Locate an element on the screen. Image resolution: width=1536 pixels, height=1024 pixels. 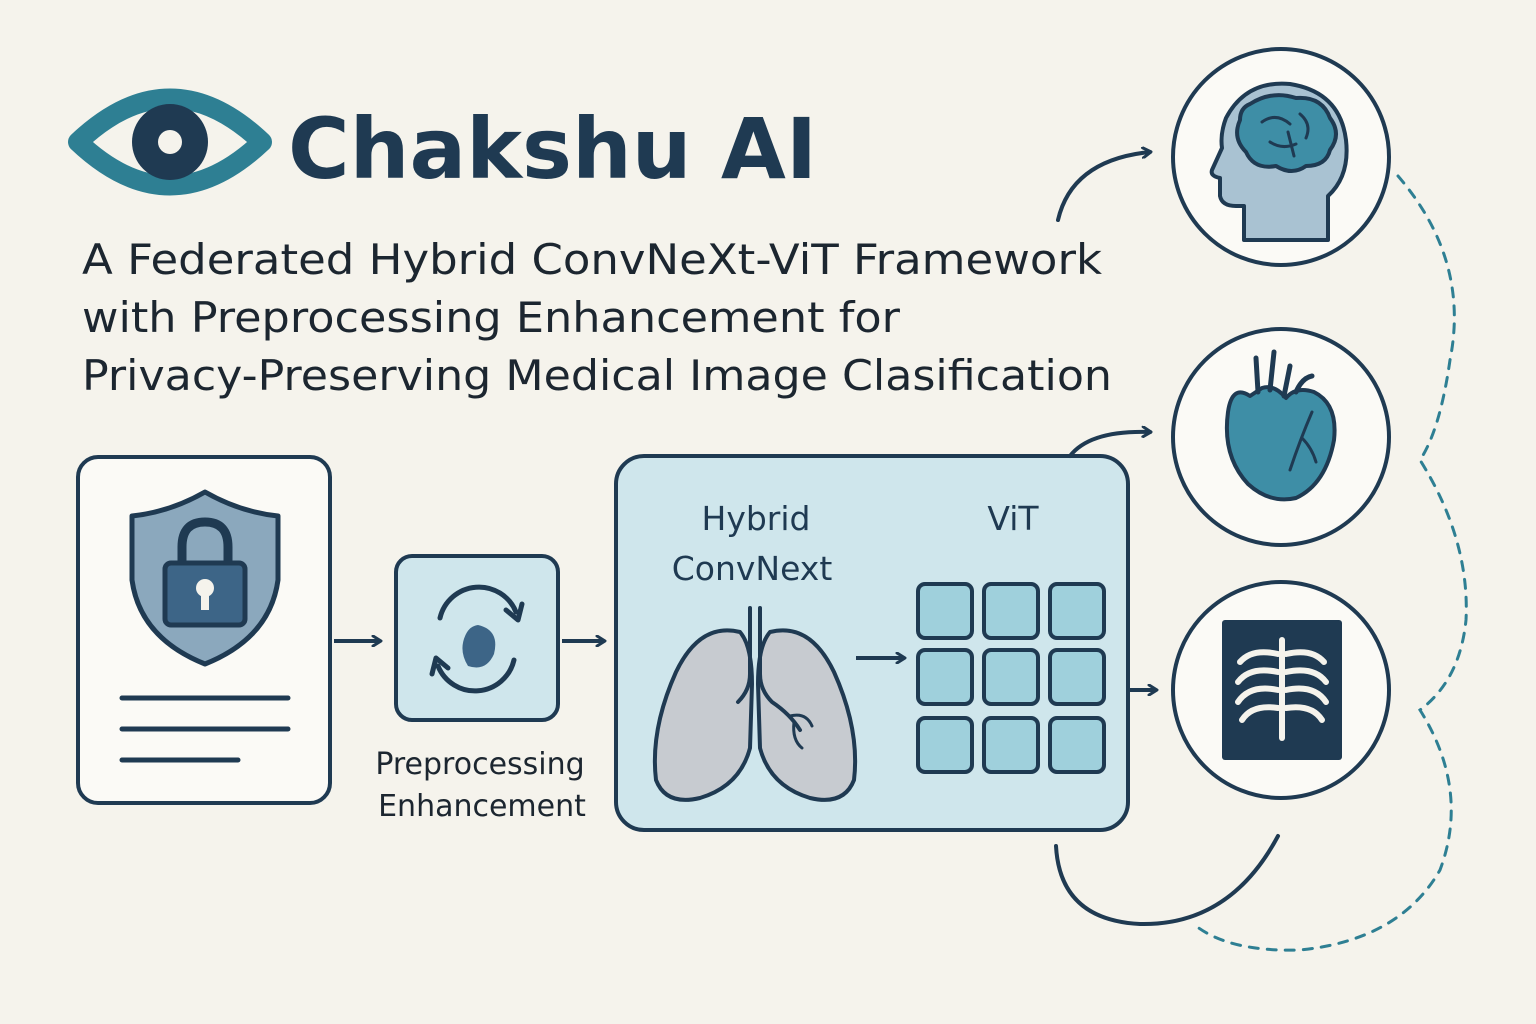
output-node-heart is located at coordinates (1281, 437).